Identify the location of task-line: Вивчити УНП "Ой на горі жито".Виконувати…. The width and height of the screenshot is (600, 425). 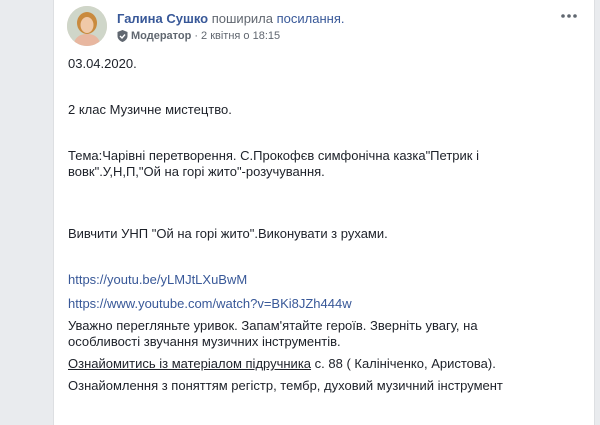
(228, 233).